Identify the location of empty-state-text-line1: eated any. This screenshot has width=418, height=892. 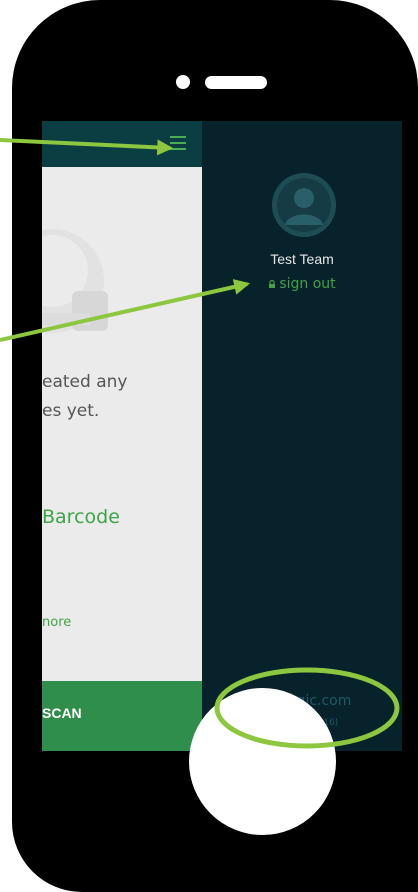
(85, 382).